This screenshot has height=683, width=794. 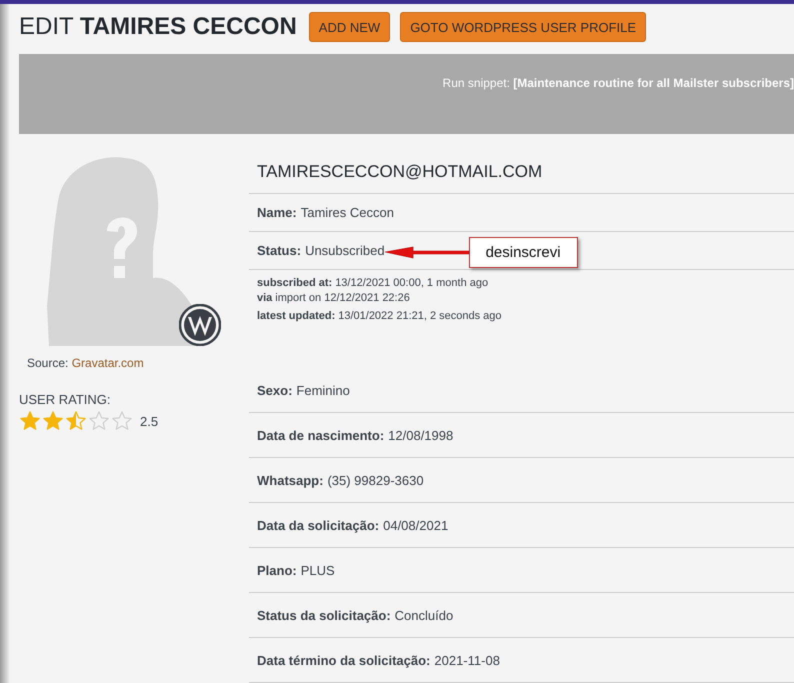 I want to click on snippet-text: Run snippet: [Maintenance routine for all Mailster subscribers], so click(x=618, y=83).